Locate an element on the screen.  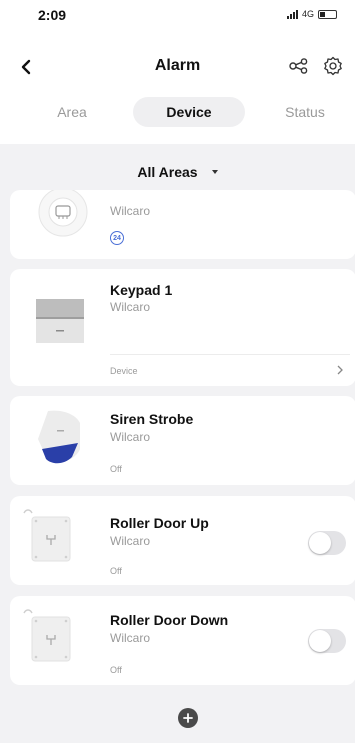
share-button is located at coordinates (299, 66).